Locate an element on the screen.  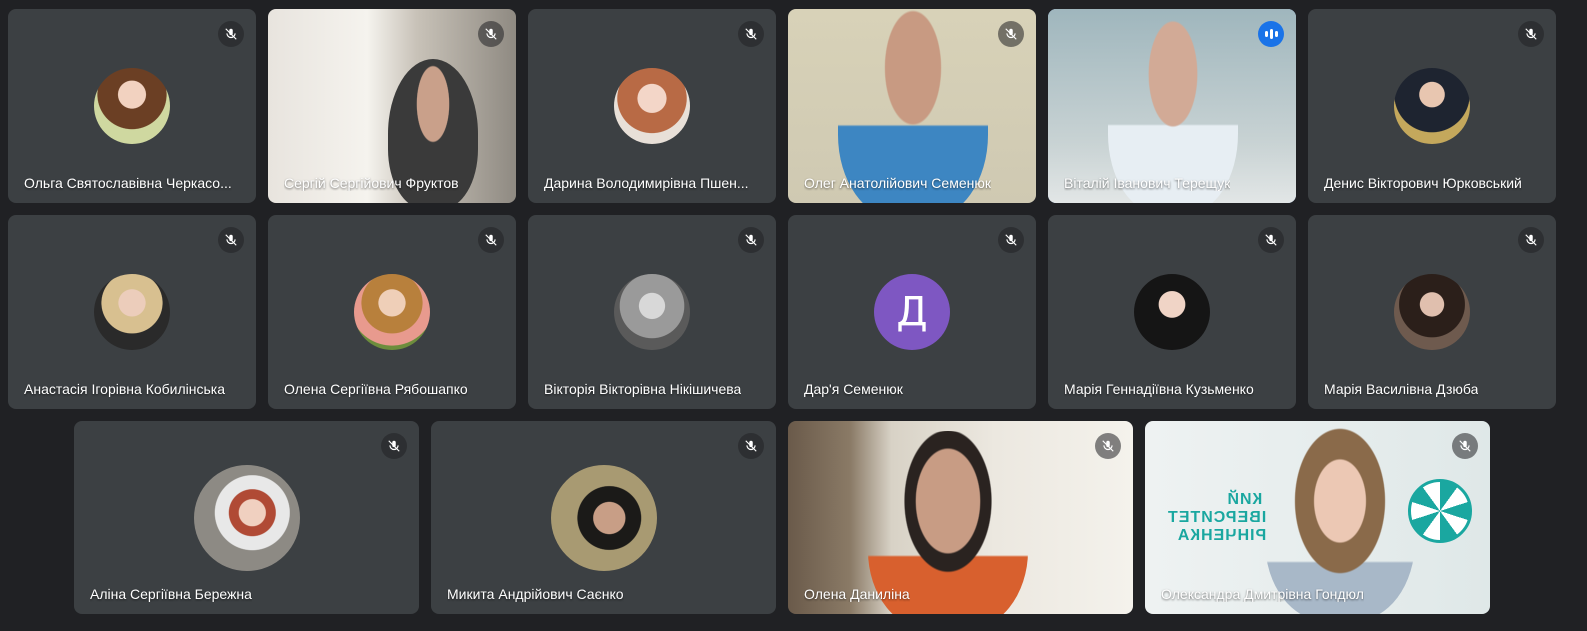
speaking-indicator-icon is located at coordinates (1271, 34).